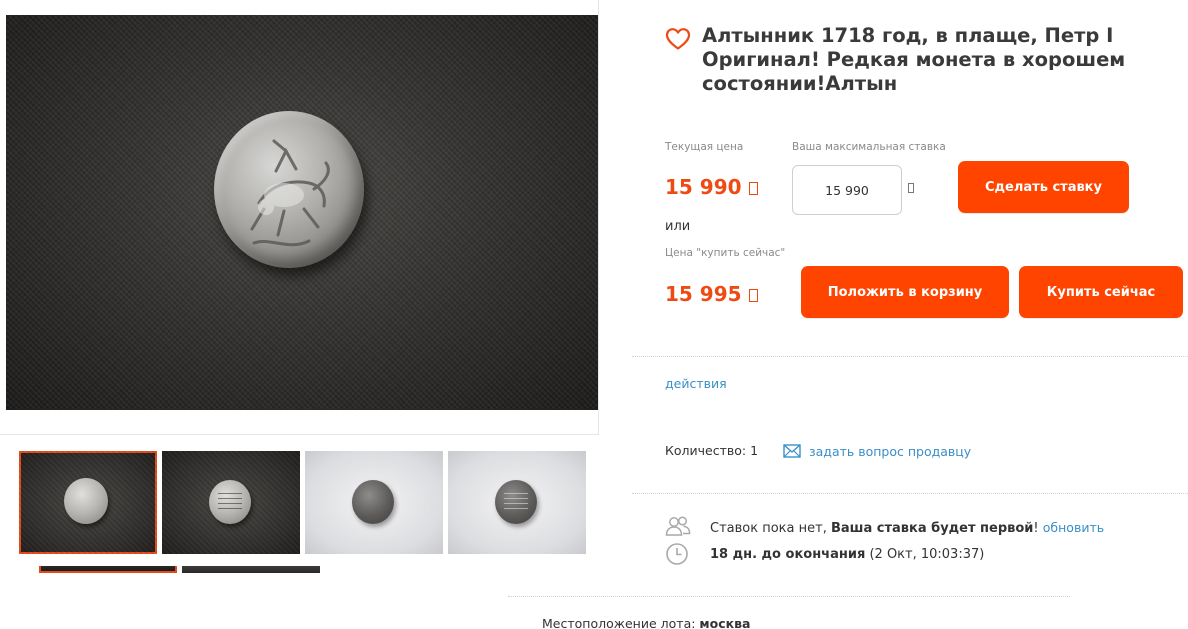  Describe the element at coordinates (619, 622) in the screenshot. I see `location-label: Местоположение лота:` at that location.